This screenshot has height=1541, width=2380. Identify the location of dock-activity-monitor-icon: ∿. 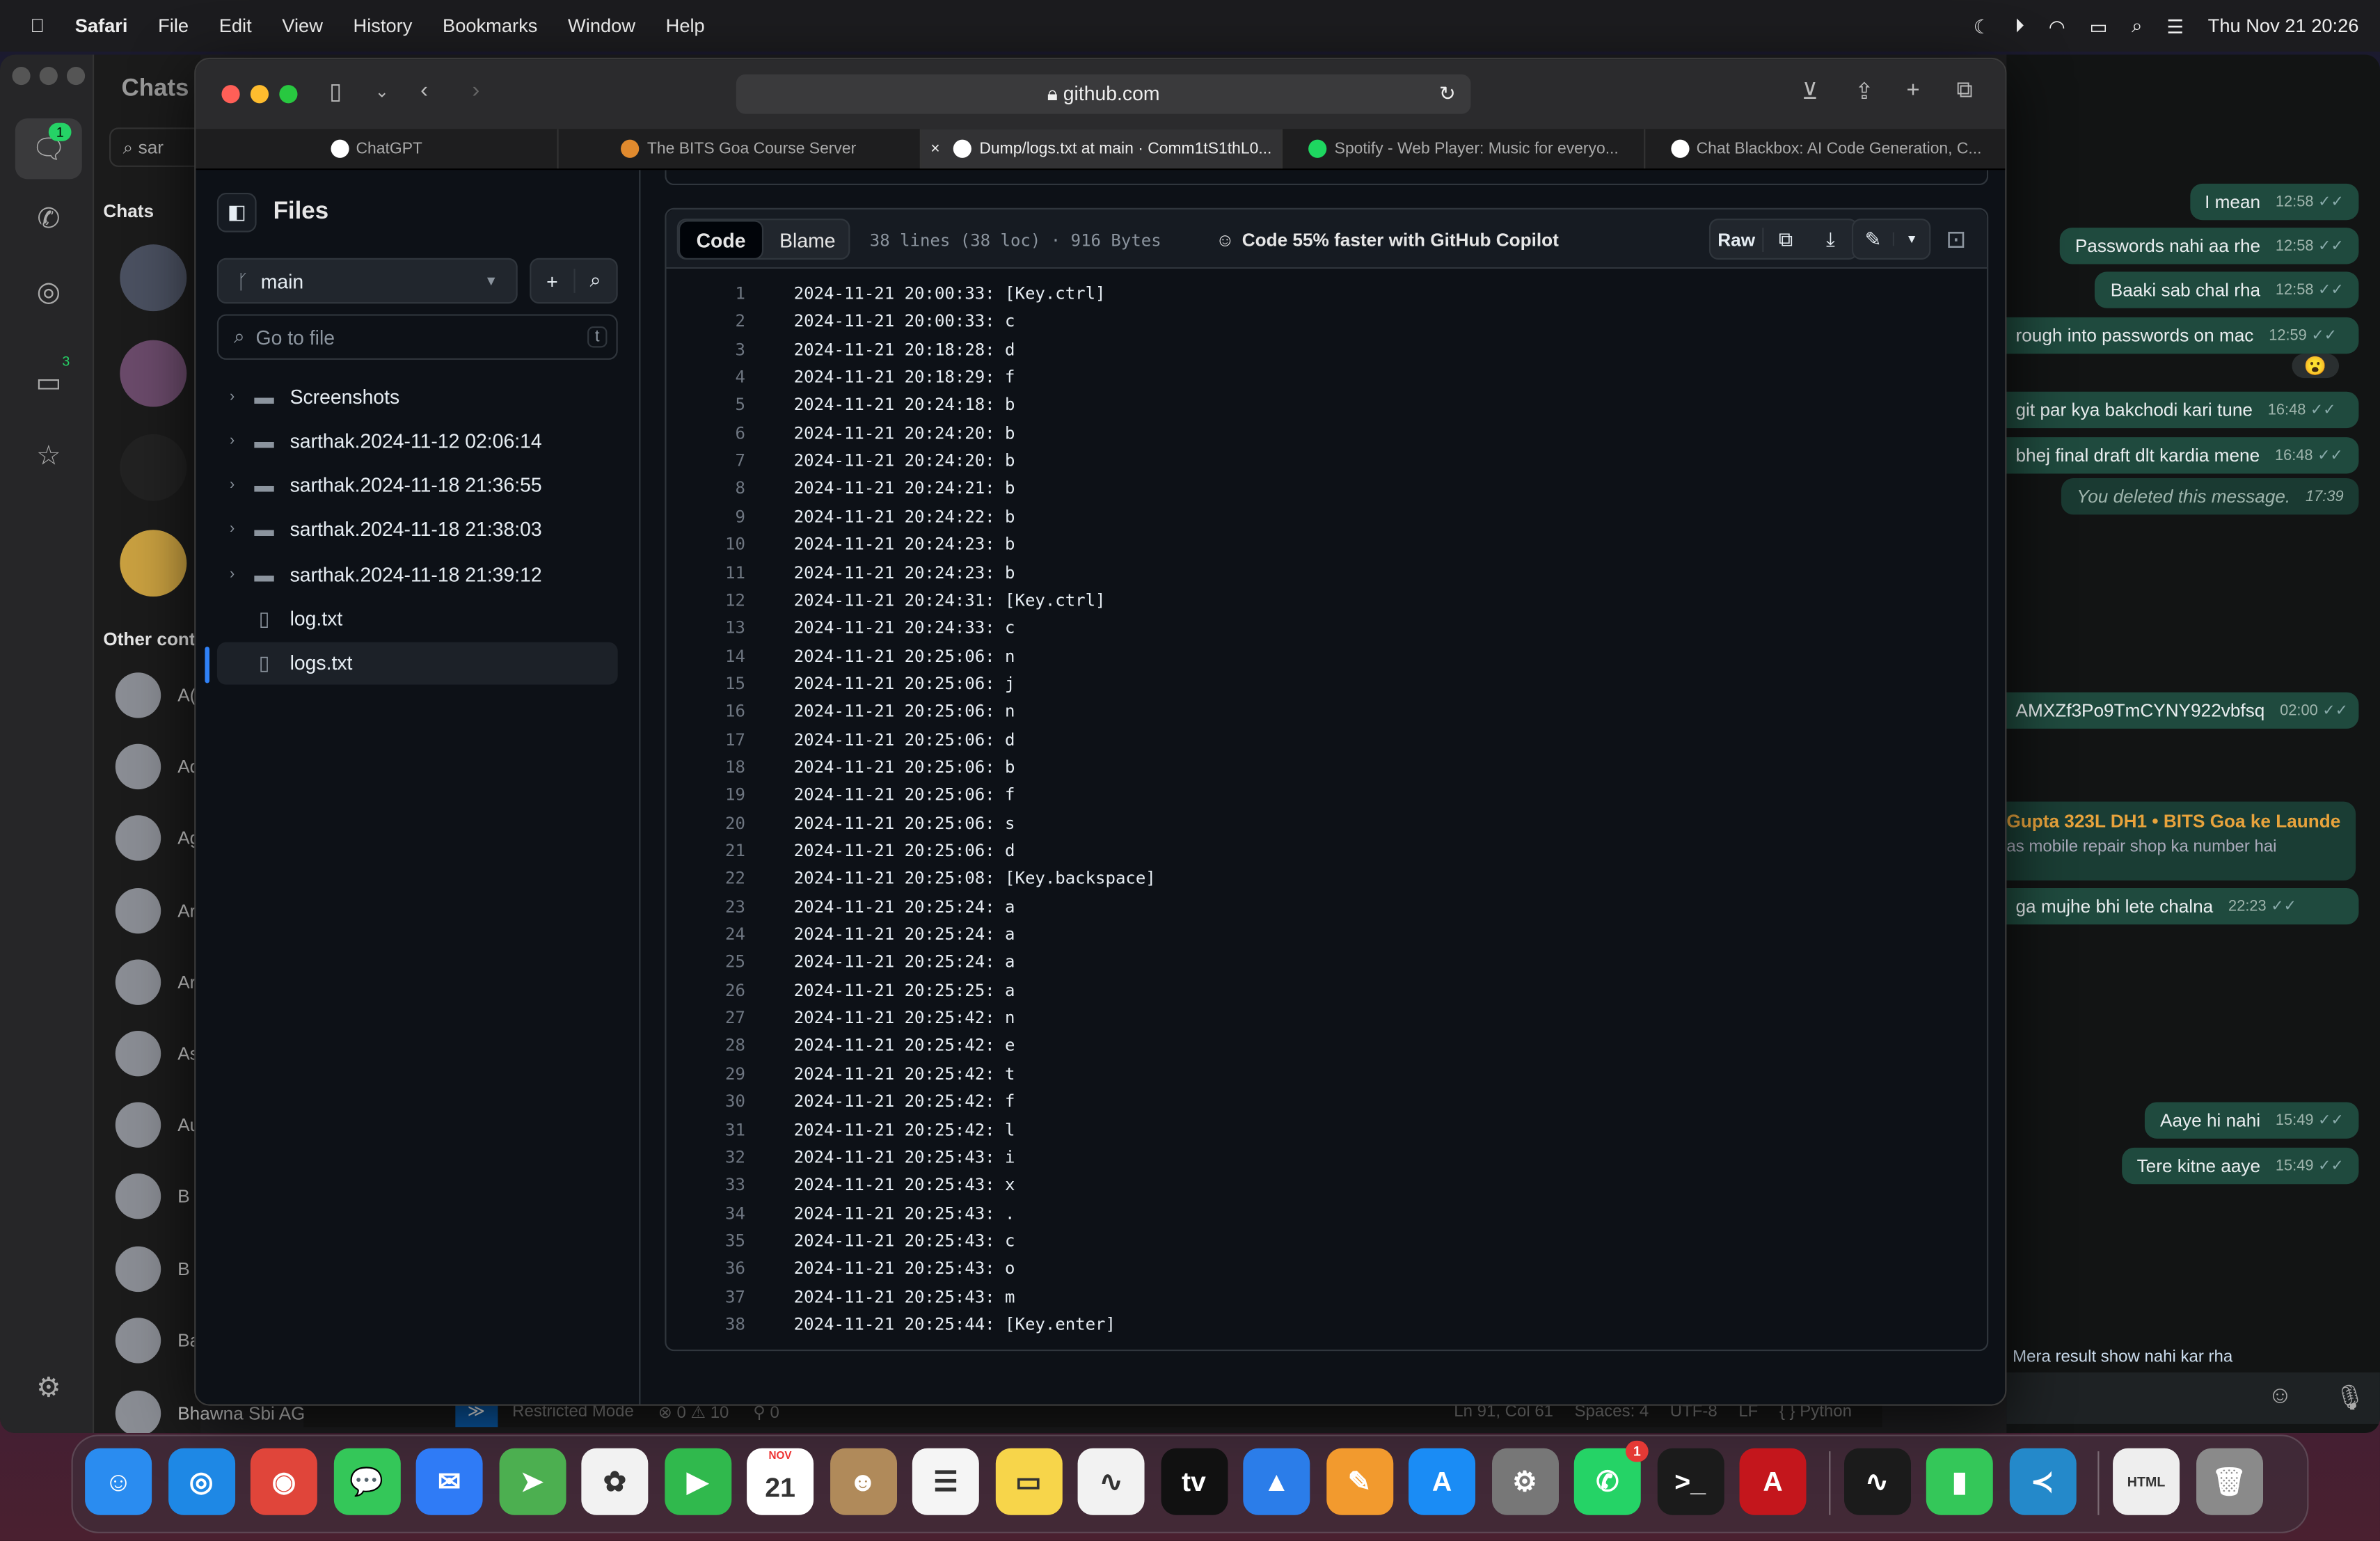
(1876, 1481).